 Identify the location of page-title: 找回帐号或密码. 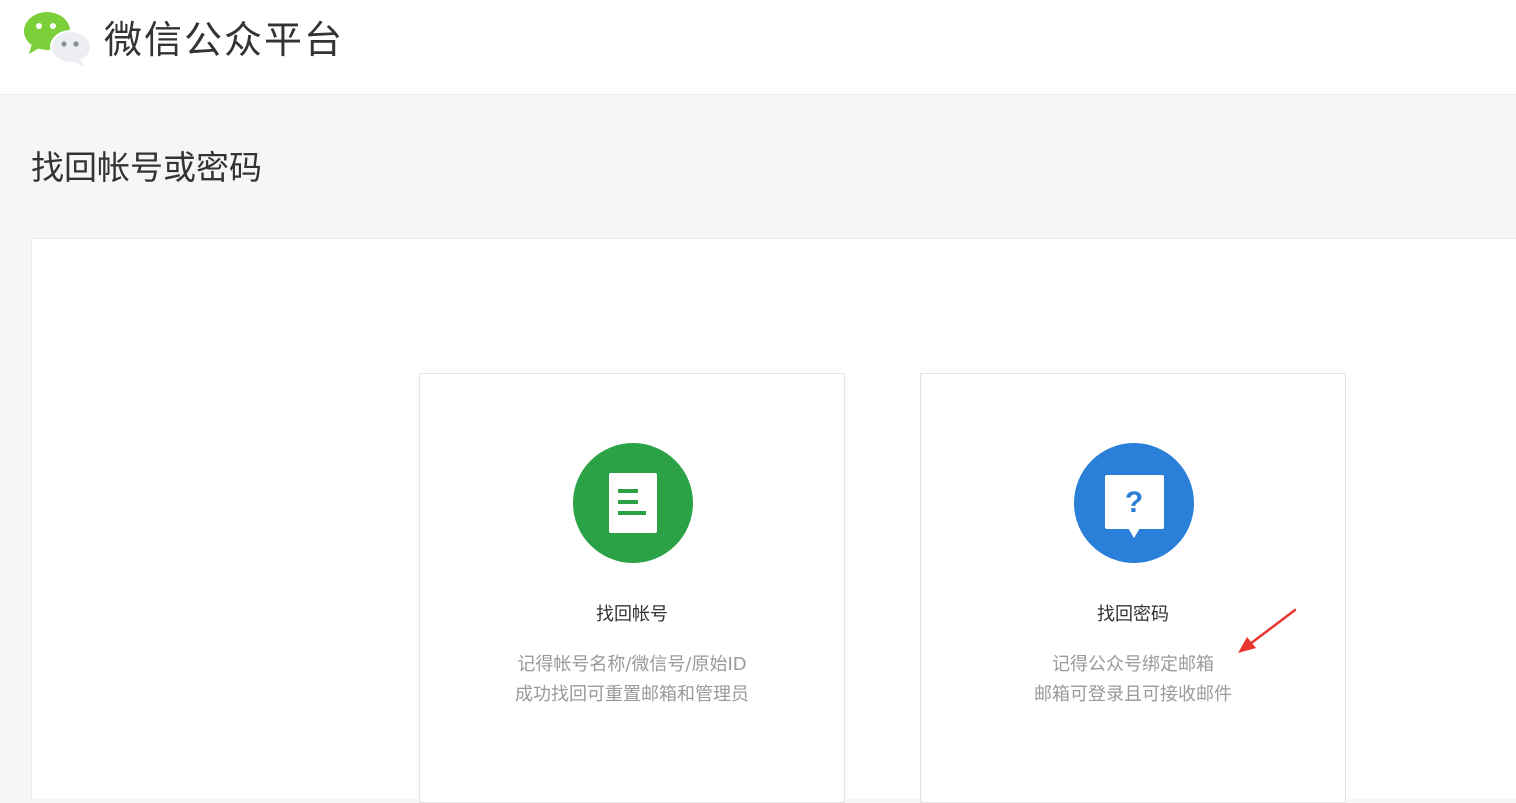
(146, 167).